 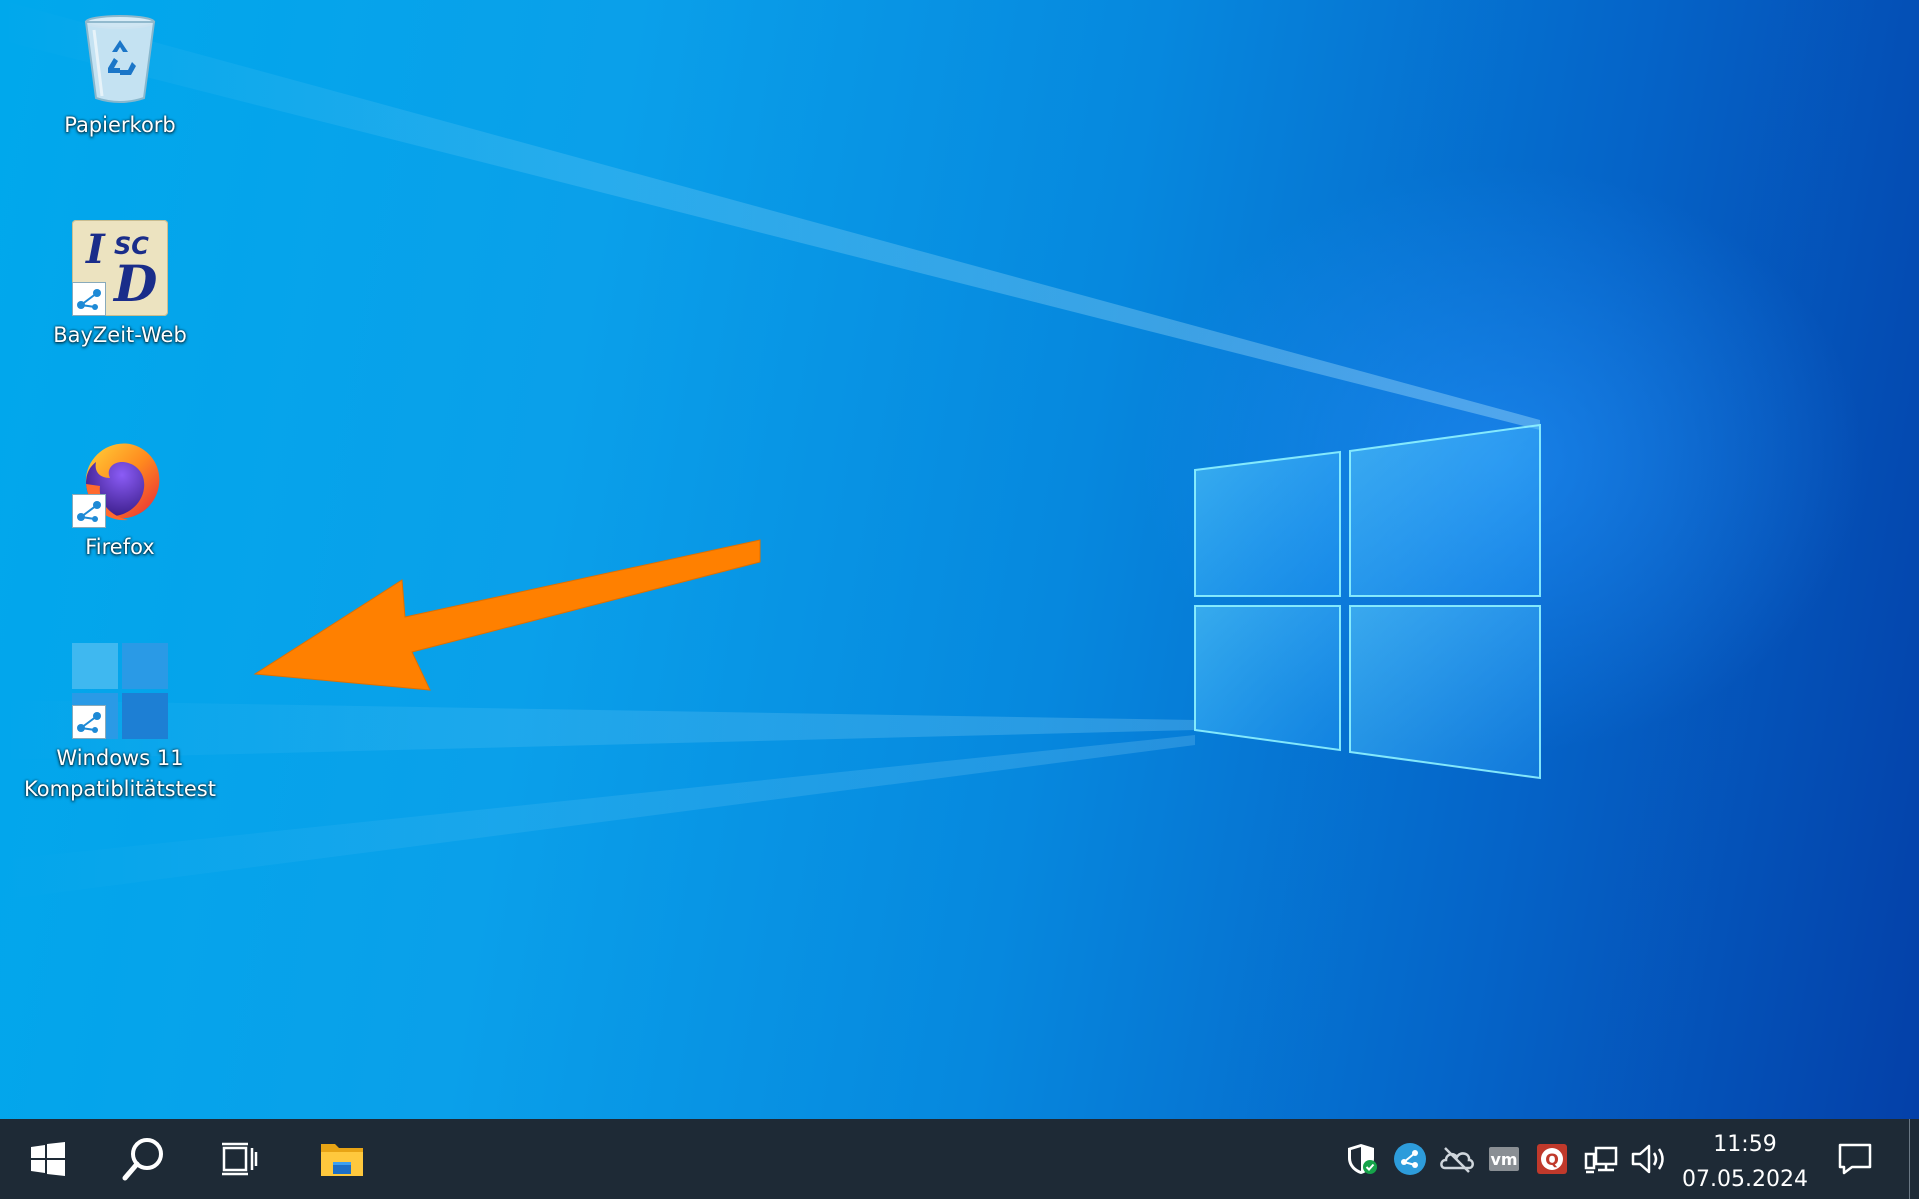 What do you see at coordinates (120, 724) in the screenshot?
I see `desktop-icon-windows11-check: Windows 11 Kompatiblitätstest` at bounding box center [120, 724].